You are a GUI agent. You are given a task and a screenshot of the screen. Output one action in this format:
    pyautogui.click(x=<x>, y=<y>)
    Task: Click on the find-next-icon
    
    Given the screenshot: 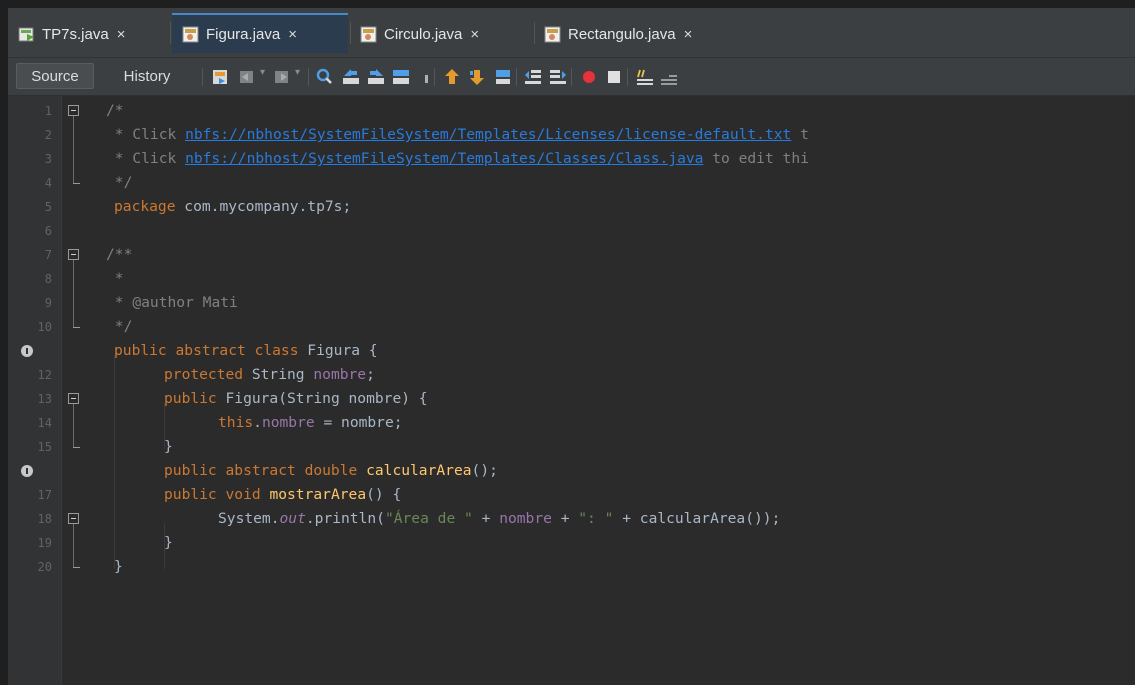 What is the action you would take?
    pyautogui.click(x=376, y=77)
    